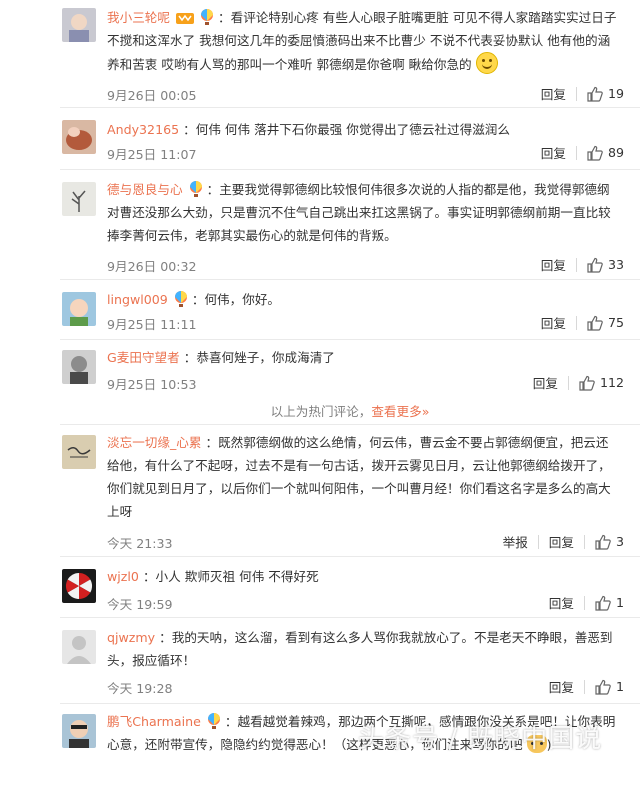 Image resolution: width=640 pixels, height=790 pixels. Describe the element at coordinates (154, 721) in the screenshot. I see `comment-username: 鹏飞Charmaine` at that location.